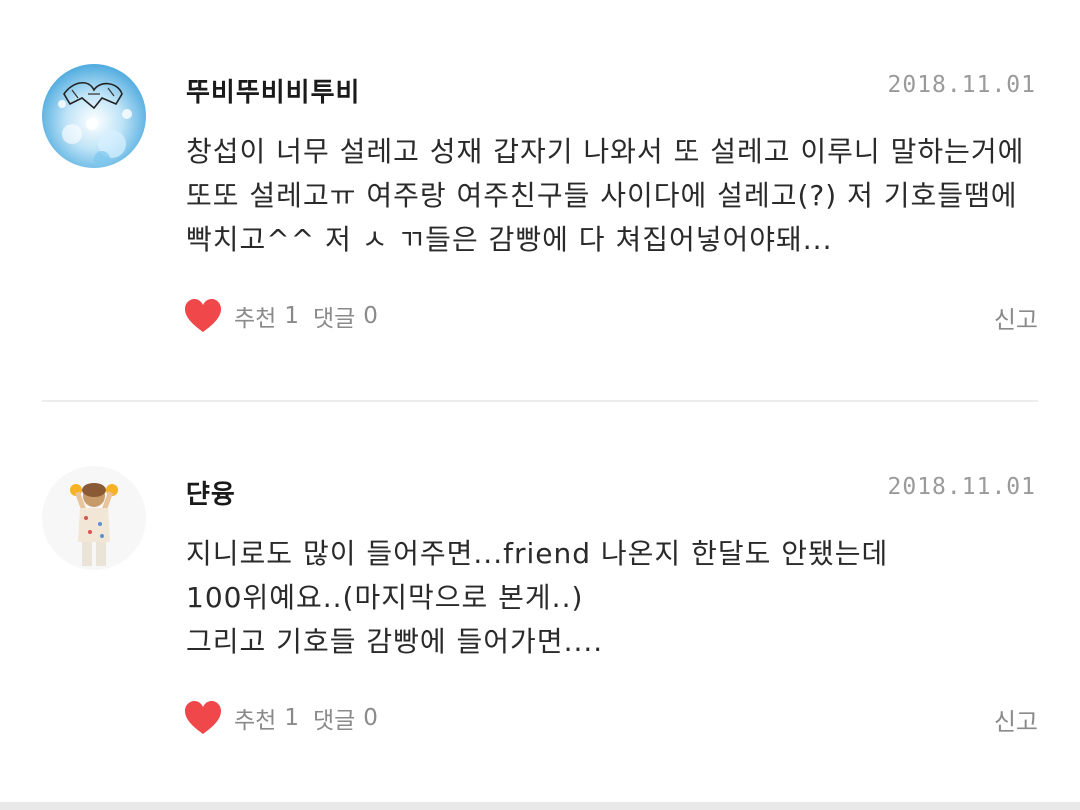  I want to click on user-avatar-photo-icon, so click(94, 518).